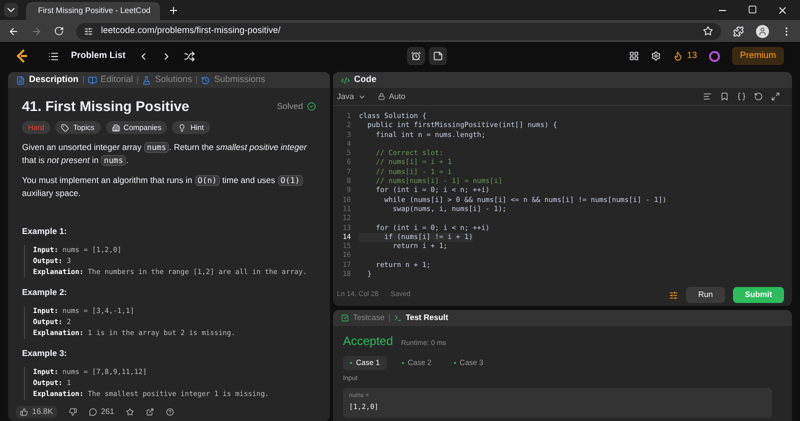 This screenshot has width=800, height=421. Describe the element at coordinates (59, 31) in the screenshot. I see `reload-icon` at that location.